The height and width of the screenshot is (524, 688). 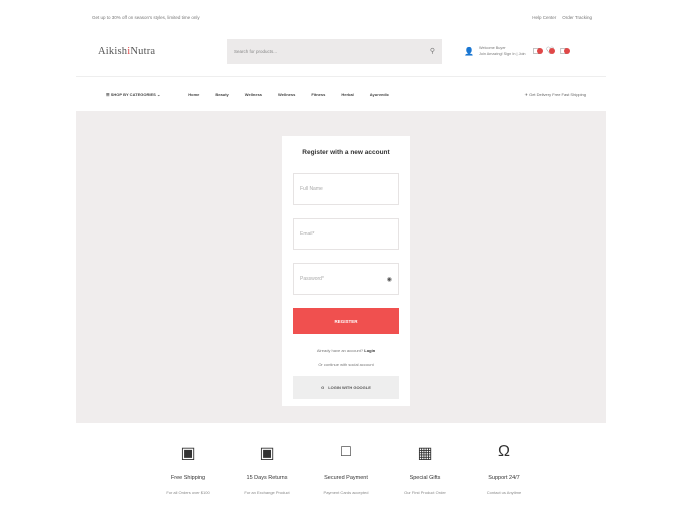 I want to click on register-title: Register with a new account, so click(x=346, y=152).